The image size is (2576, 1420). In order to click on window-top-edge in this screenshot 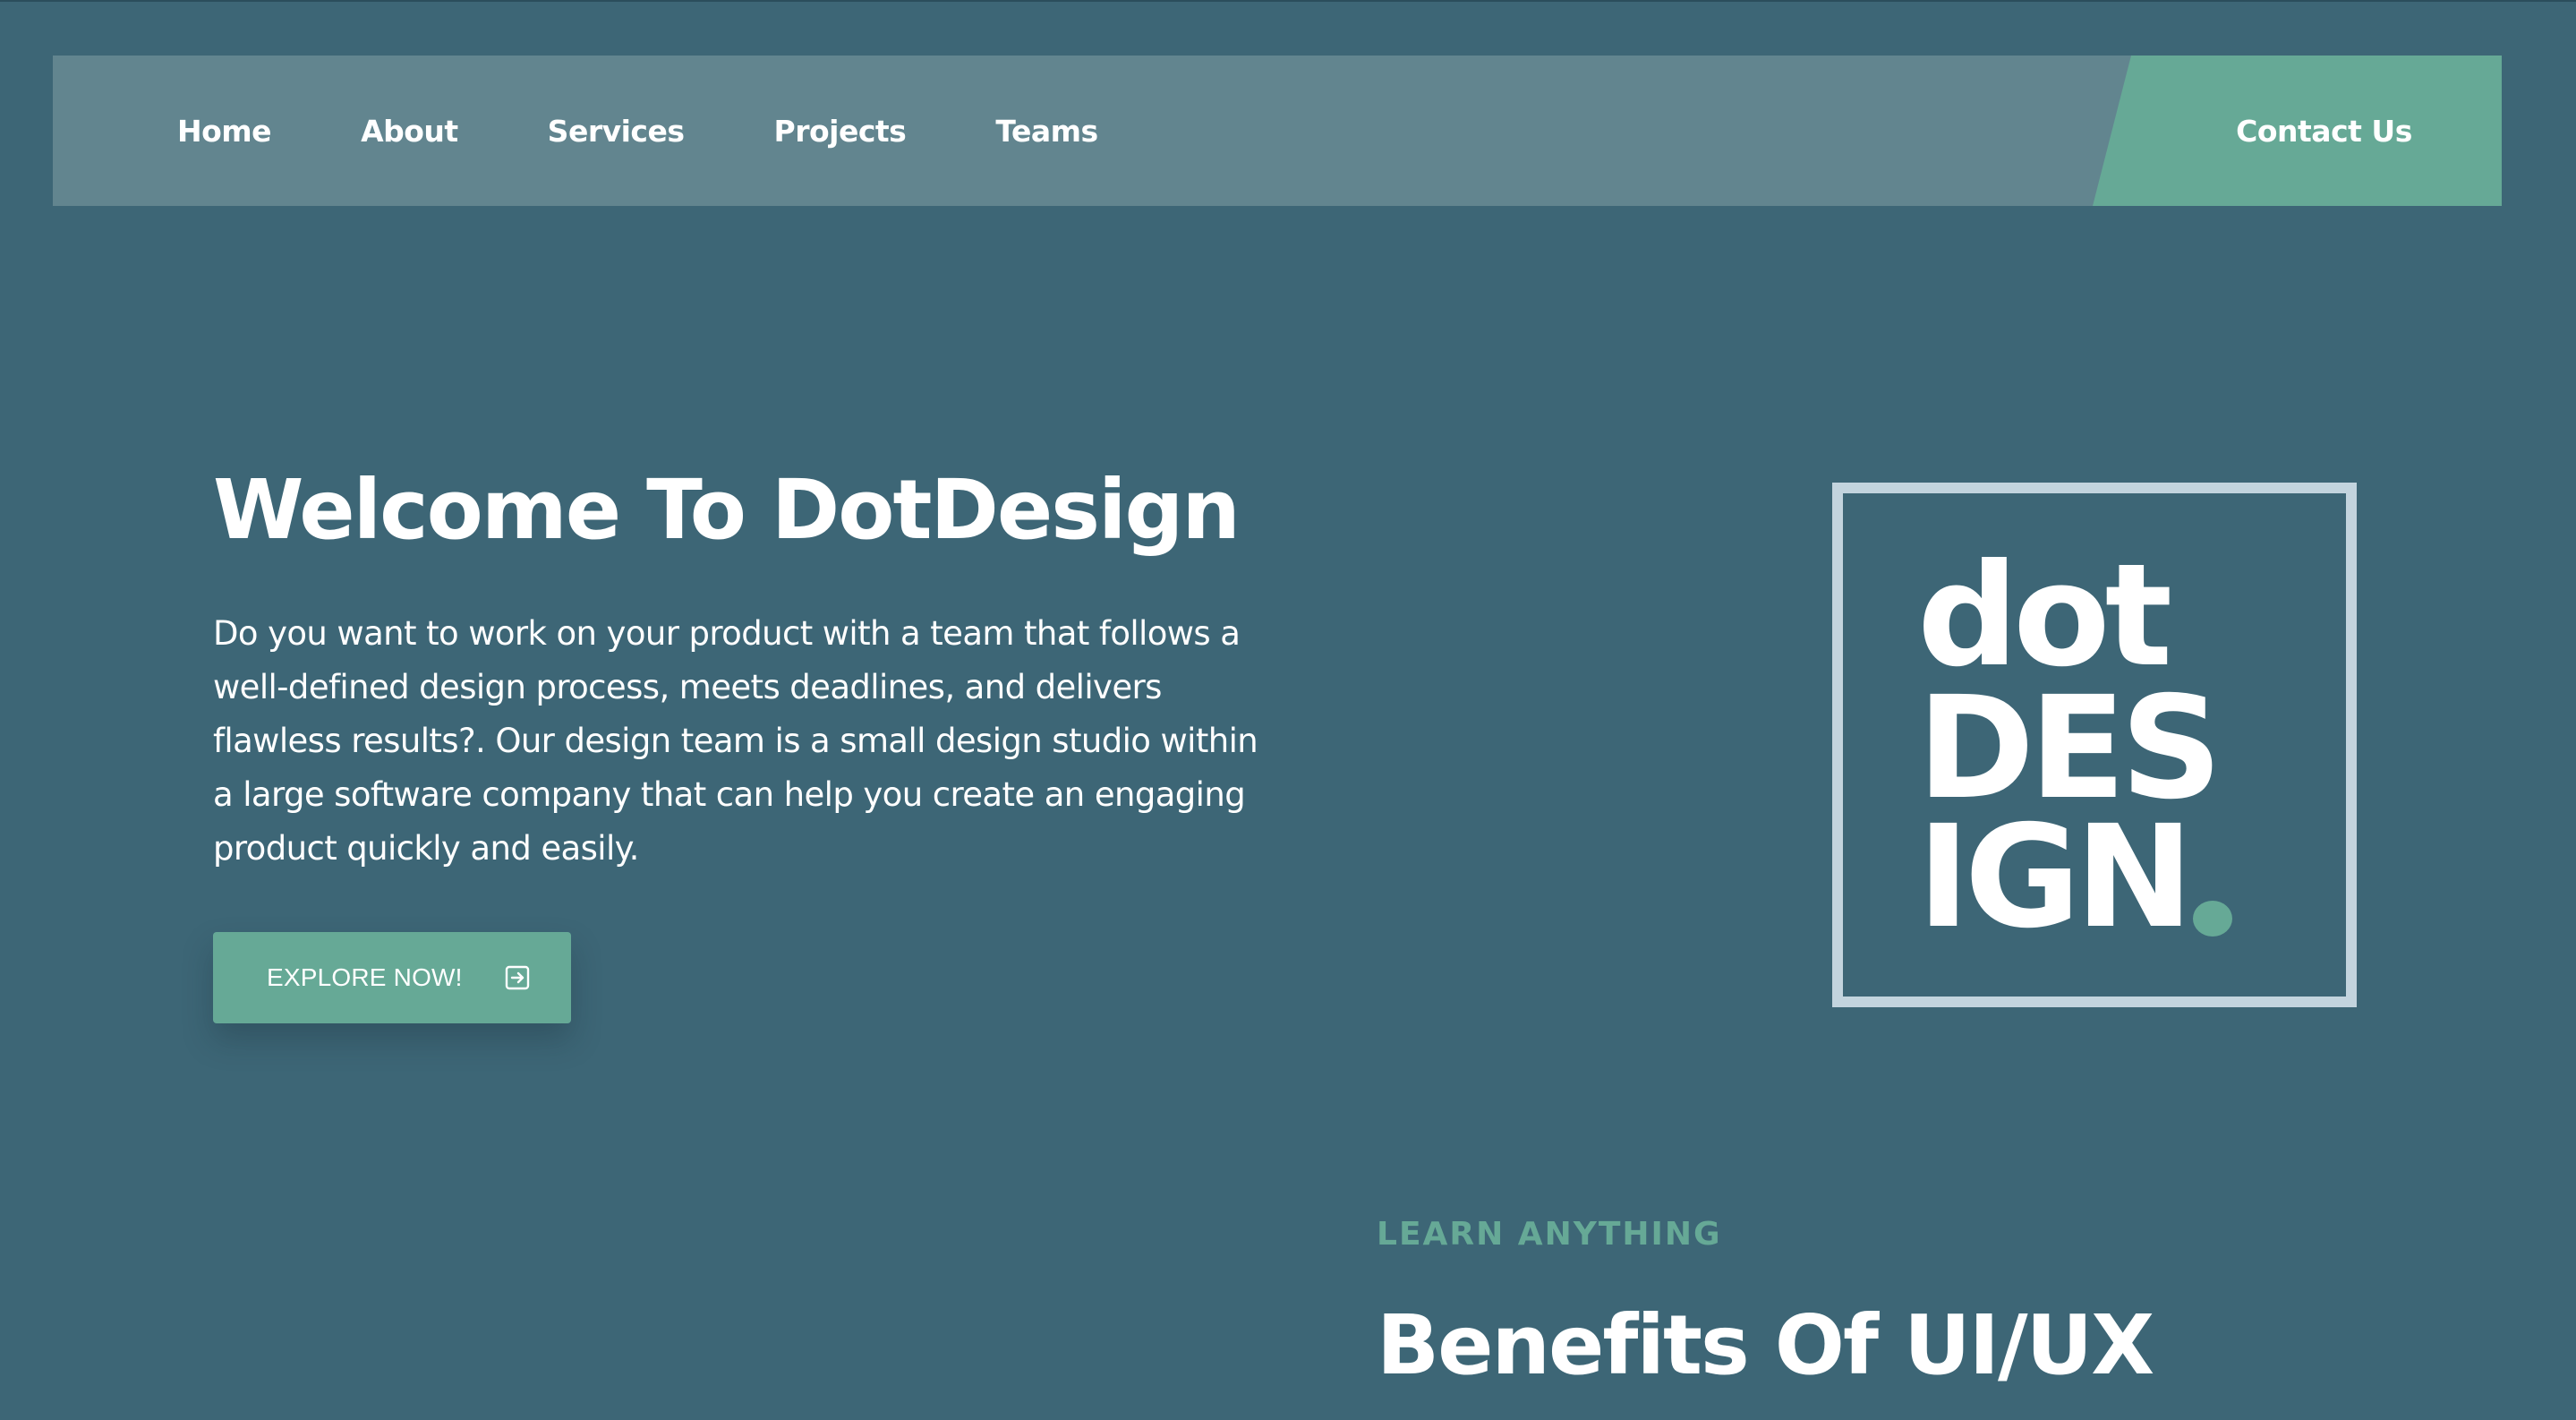, I will do `click(1288, 1)`.